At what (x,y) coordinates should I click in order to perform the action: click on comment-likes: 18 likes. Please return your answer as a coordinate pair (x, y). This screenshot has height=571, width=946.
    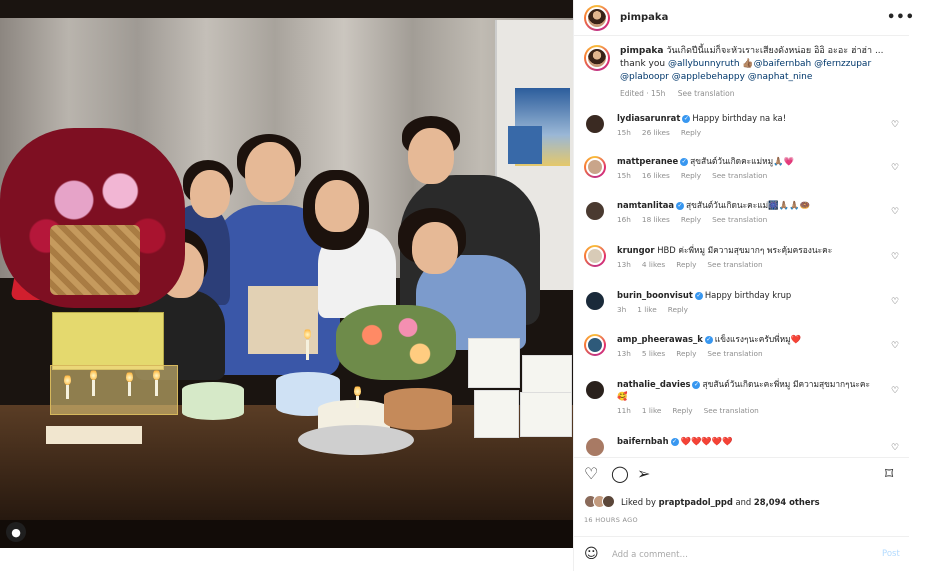
    Looking at the image, I should click on (656, 219).